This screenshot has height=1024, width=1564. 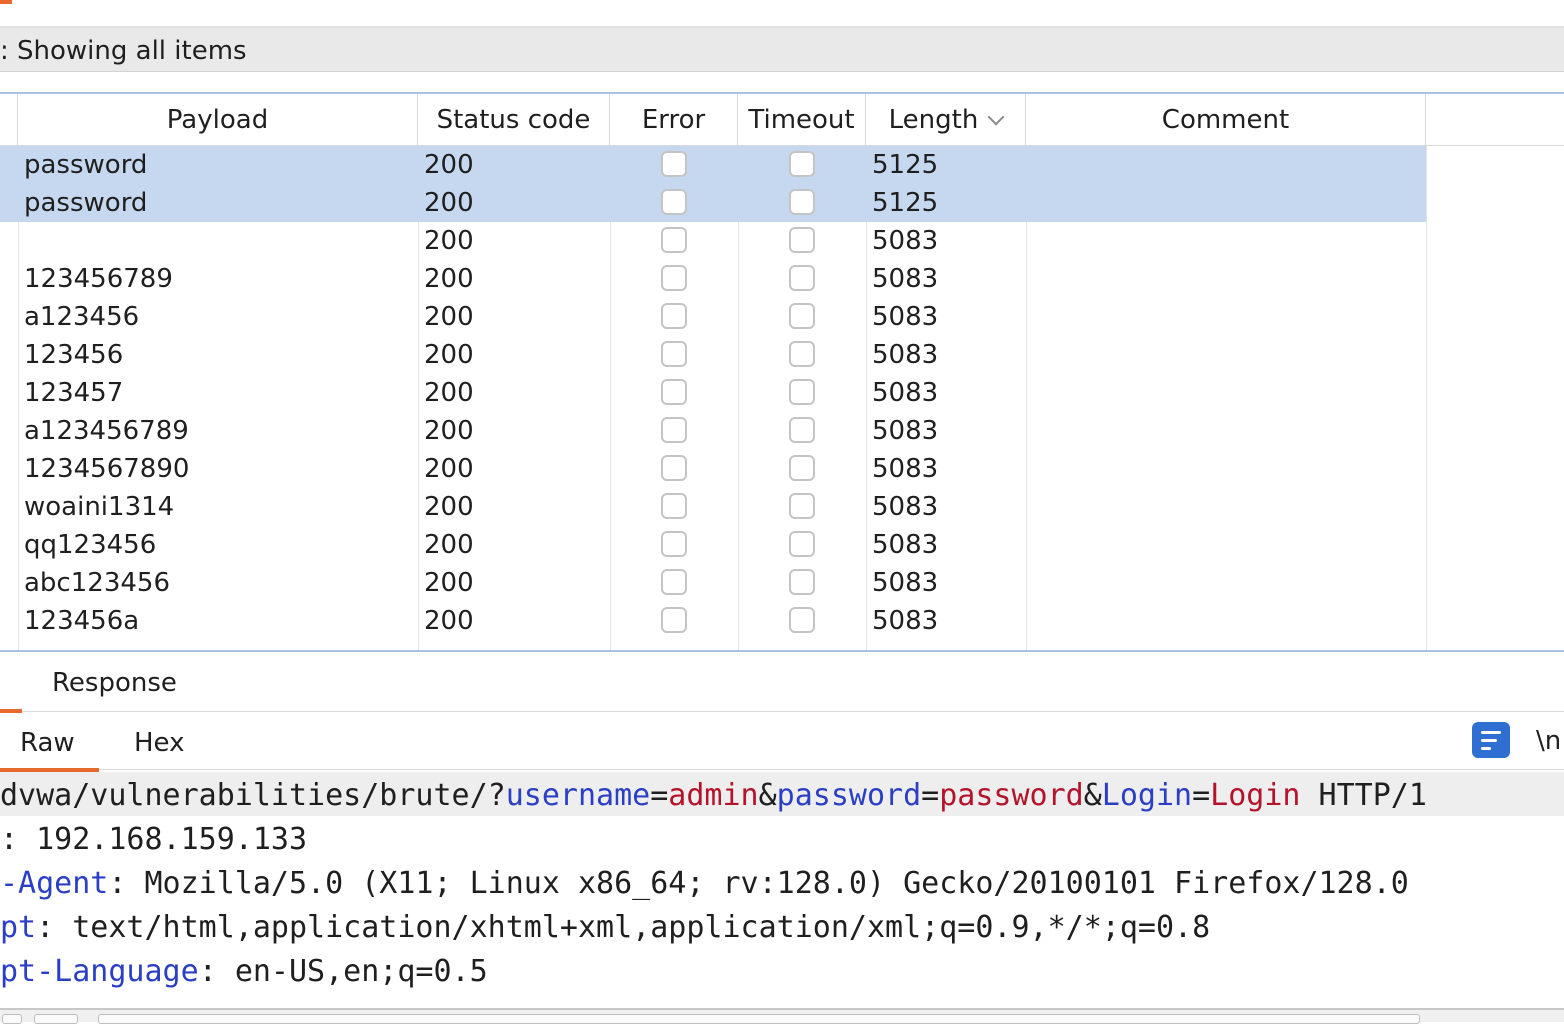 What do you see at coordinates (1147, 795) in the screenshot?
I see `param-key: Login` at bounding box center [1147, 795].